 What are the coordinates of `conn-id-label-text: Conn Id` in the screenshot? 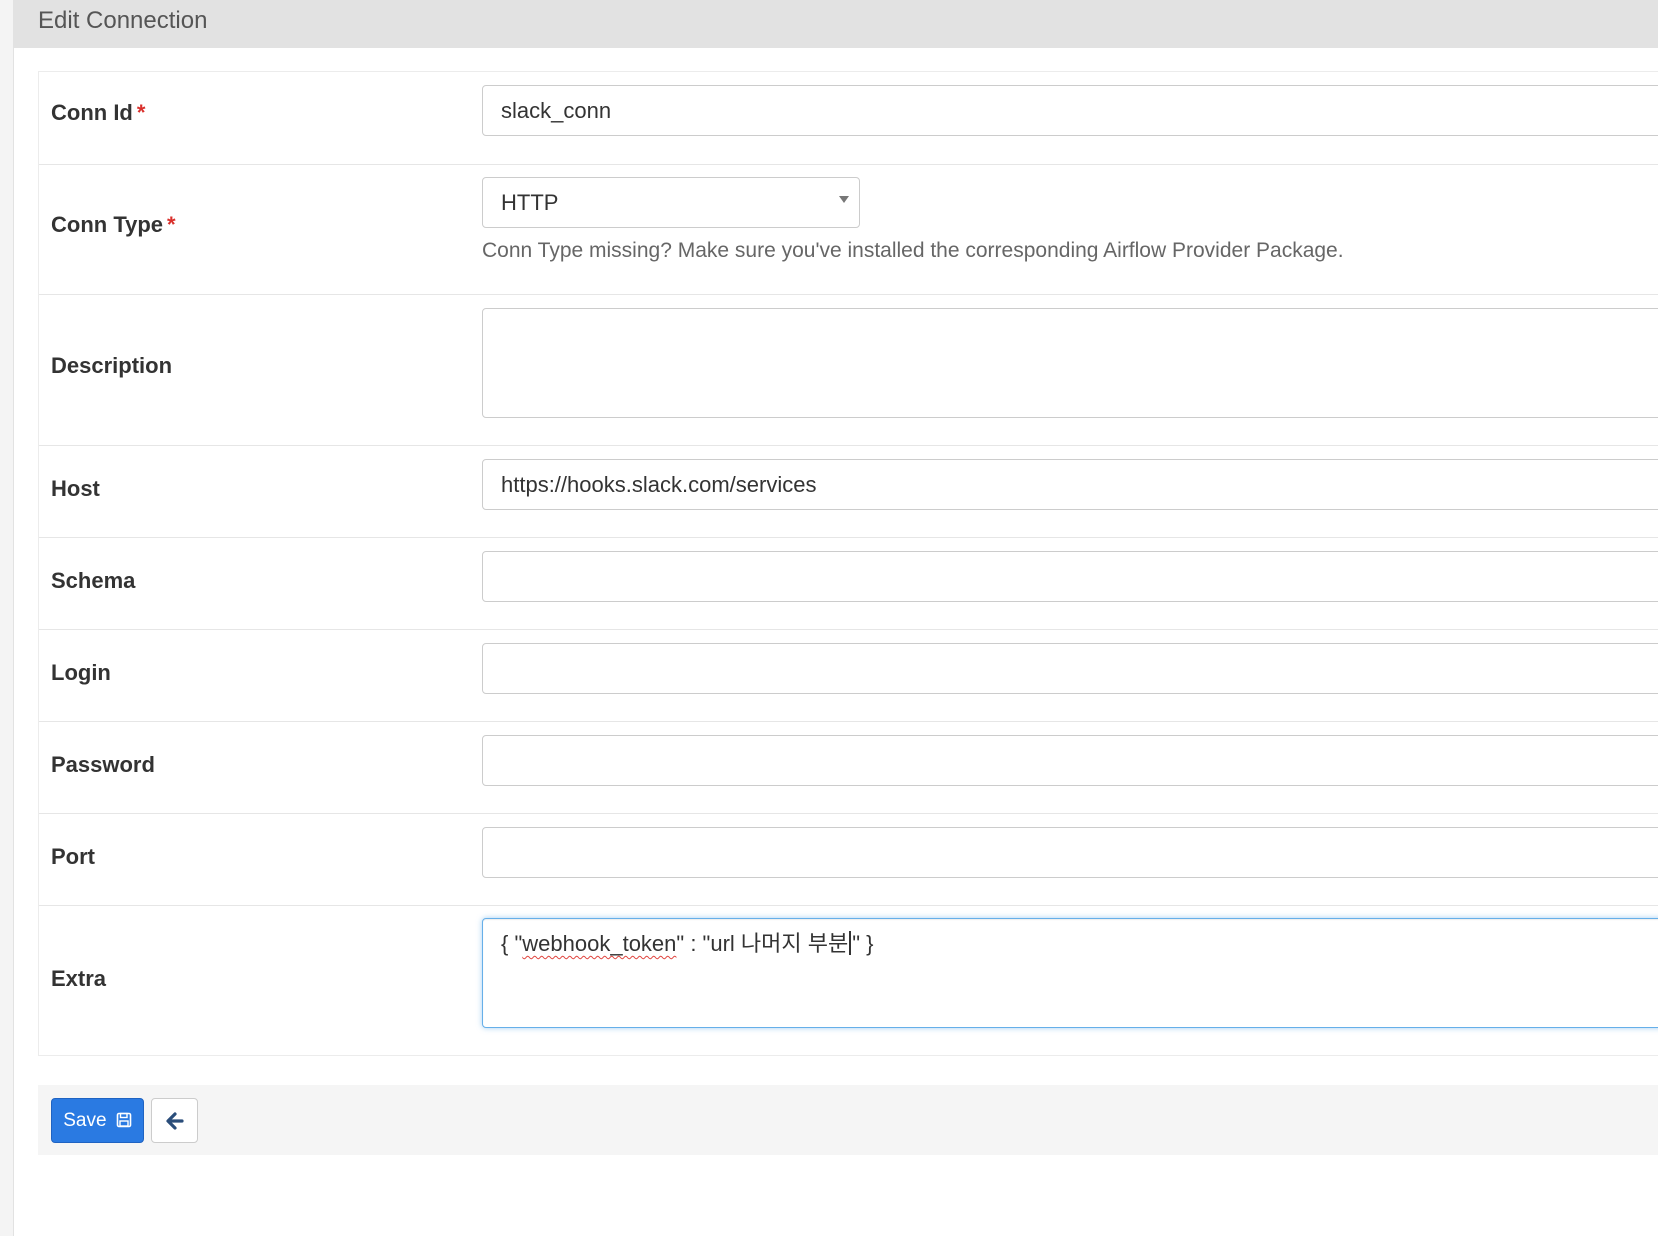 It's located at (92, 112).